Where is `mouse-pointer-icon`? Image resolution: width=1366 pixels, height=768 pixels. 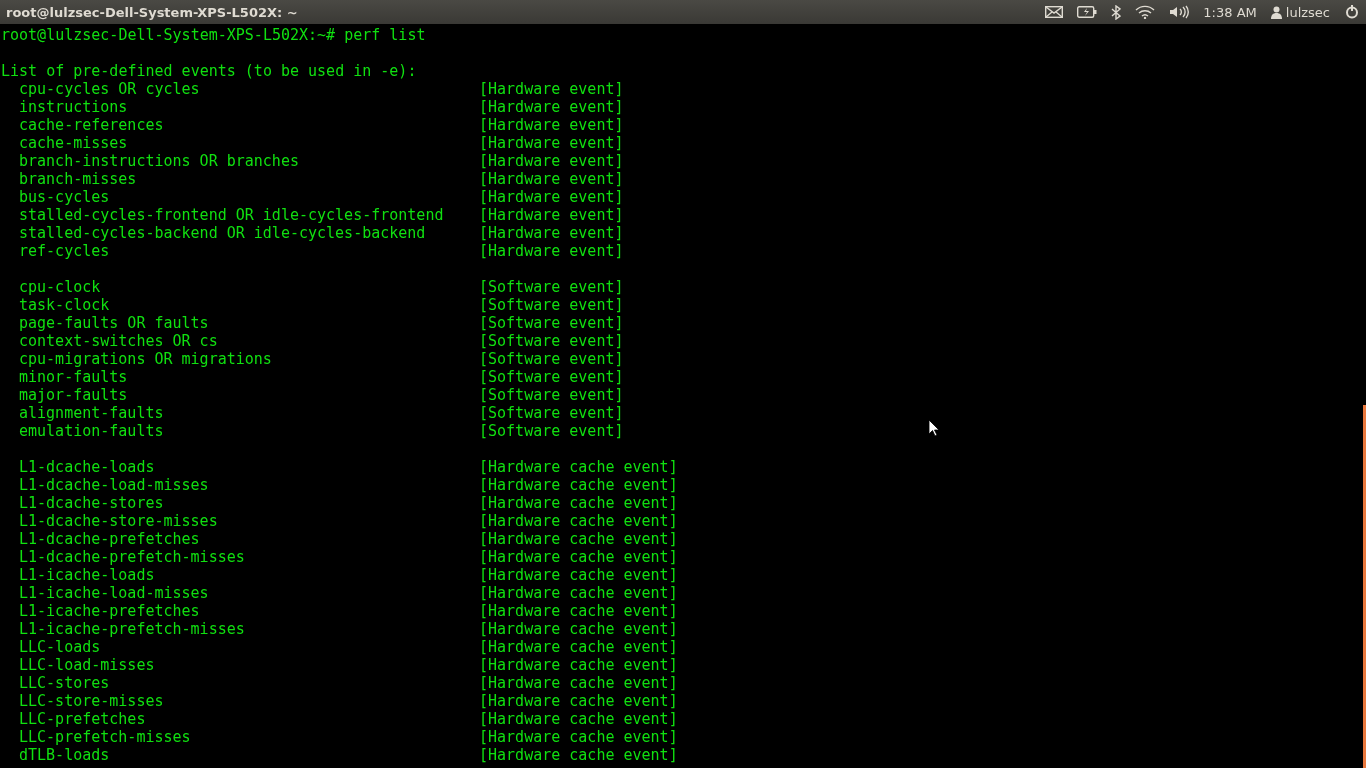 mouse-pointer-icon is located at coordinates (934, 428).